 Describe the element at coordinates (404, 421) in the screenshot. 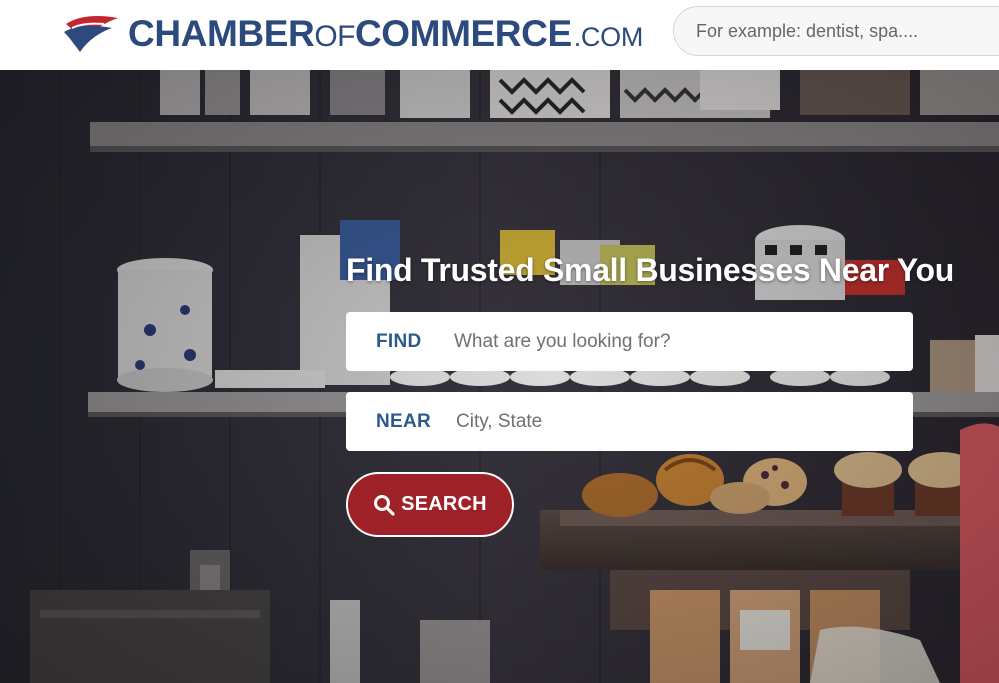

I see `near-label: NEAR` at that location.